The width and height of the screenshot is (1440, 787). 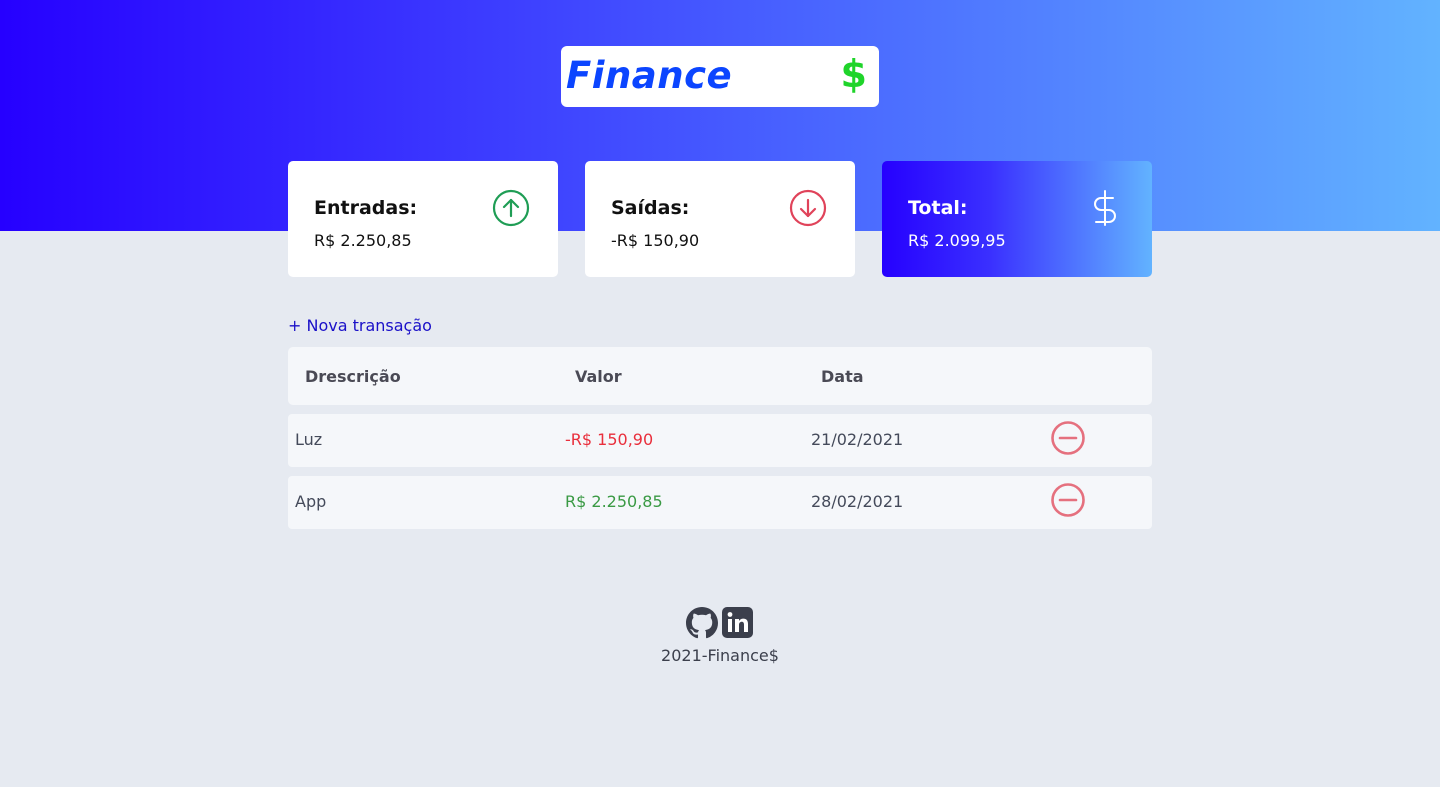 What do you see at coordinates (360, 325) in the screenshot?
I see `new-transaction-link: + Nova transação` at bounding box center [360, 325].